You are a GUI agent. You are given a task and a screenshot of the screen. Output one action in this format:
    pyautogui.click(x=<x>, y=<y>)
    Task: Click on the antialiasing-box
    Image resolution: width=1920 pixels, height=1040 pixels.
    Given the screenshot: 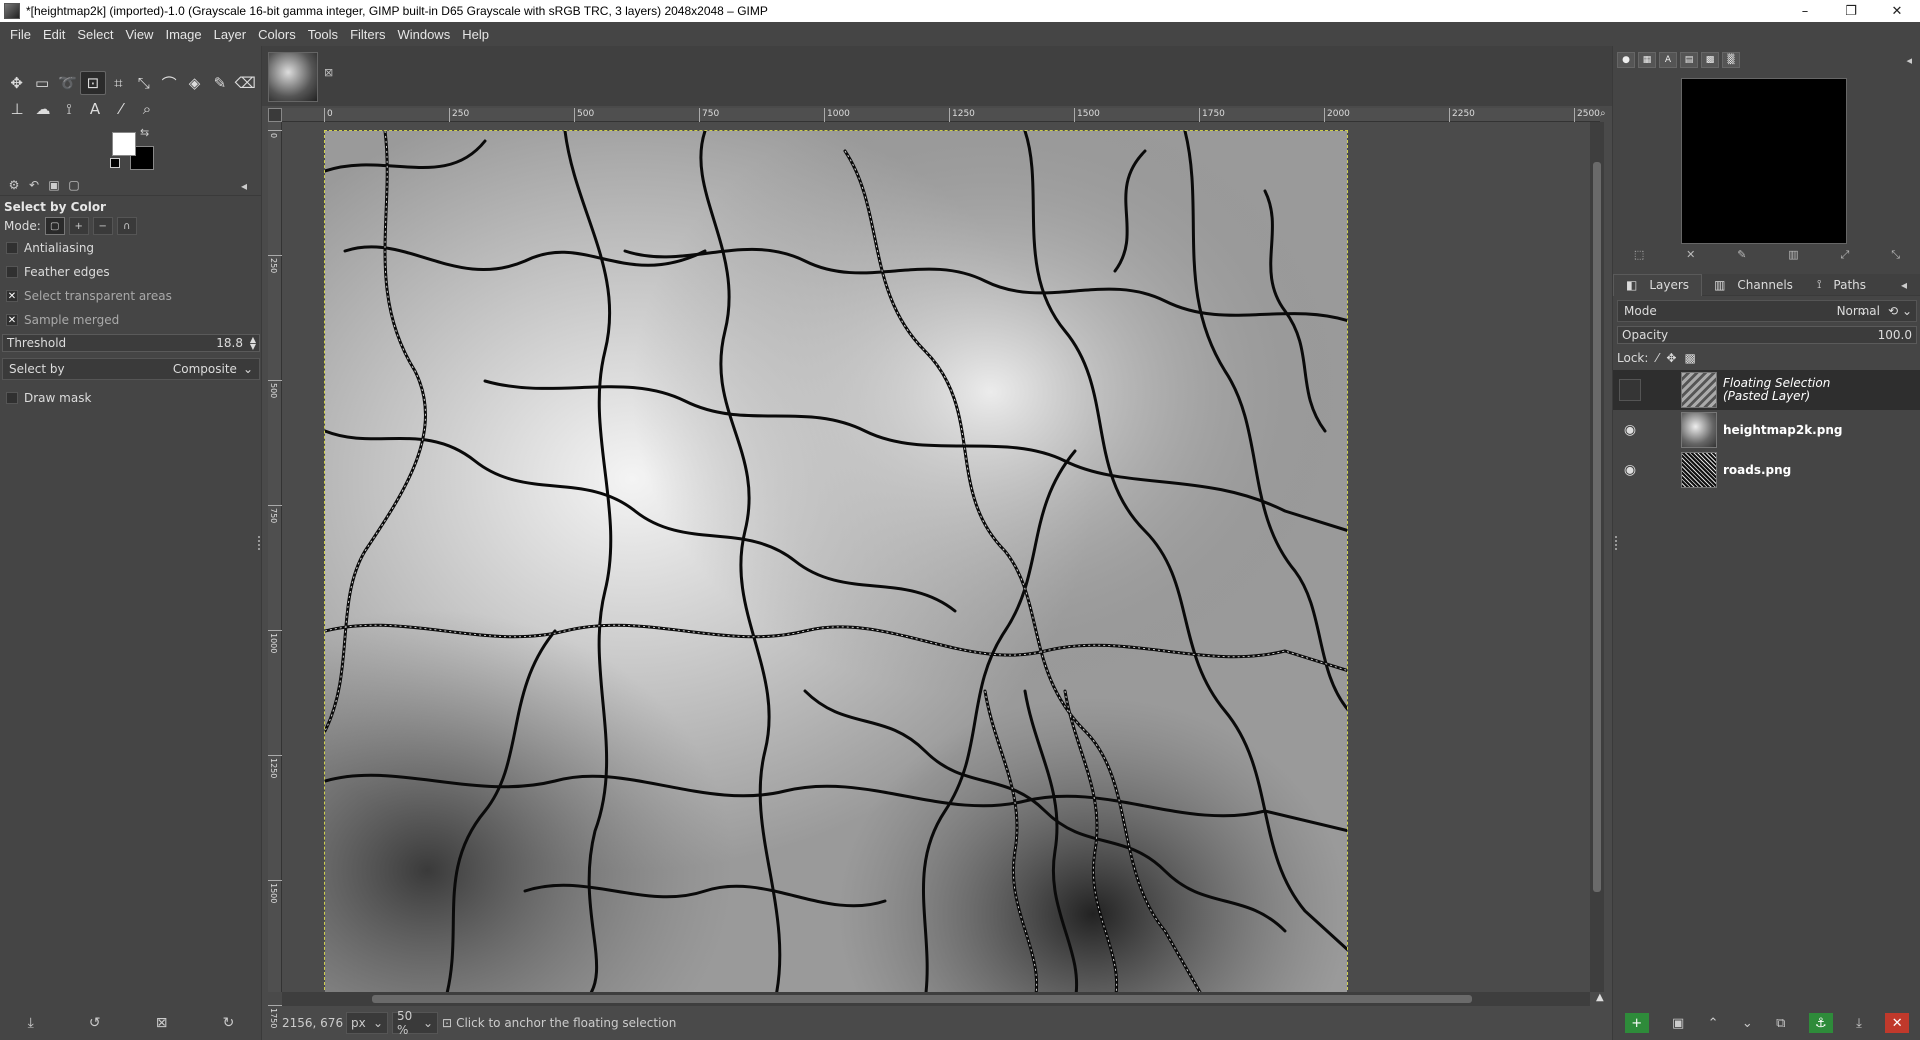 What is the action you would take?
    pyautogui.click(x=12, y=248)
    